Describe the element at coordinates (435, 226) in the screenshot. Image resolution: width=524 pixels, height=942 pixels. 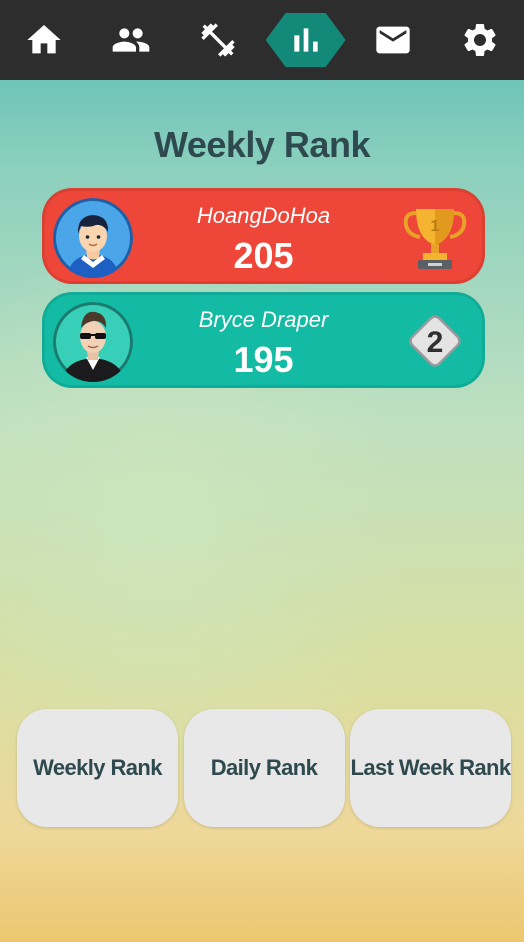
I see `svg-text: 1` at that location.